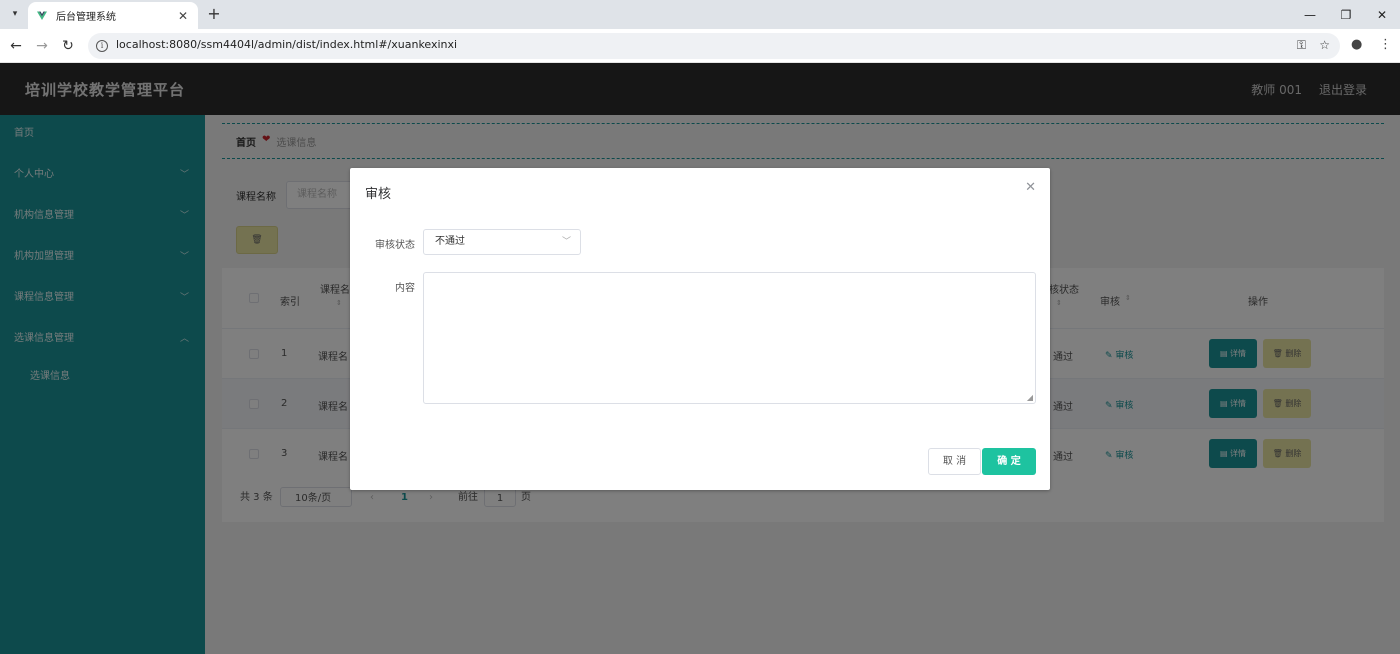  Describe the element at coordinates (1310, 14) in the screenshot. I see `minimize-icon: —` at that location.